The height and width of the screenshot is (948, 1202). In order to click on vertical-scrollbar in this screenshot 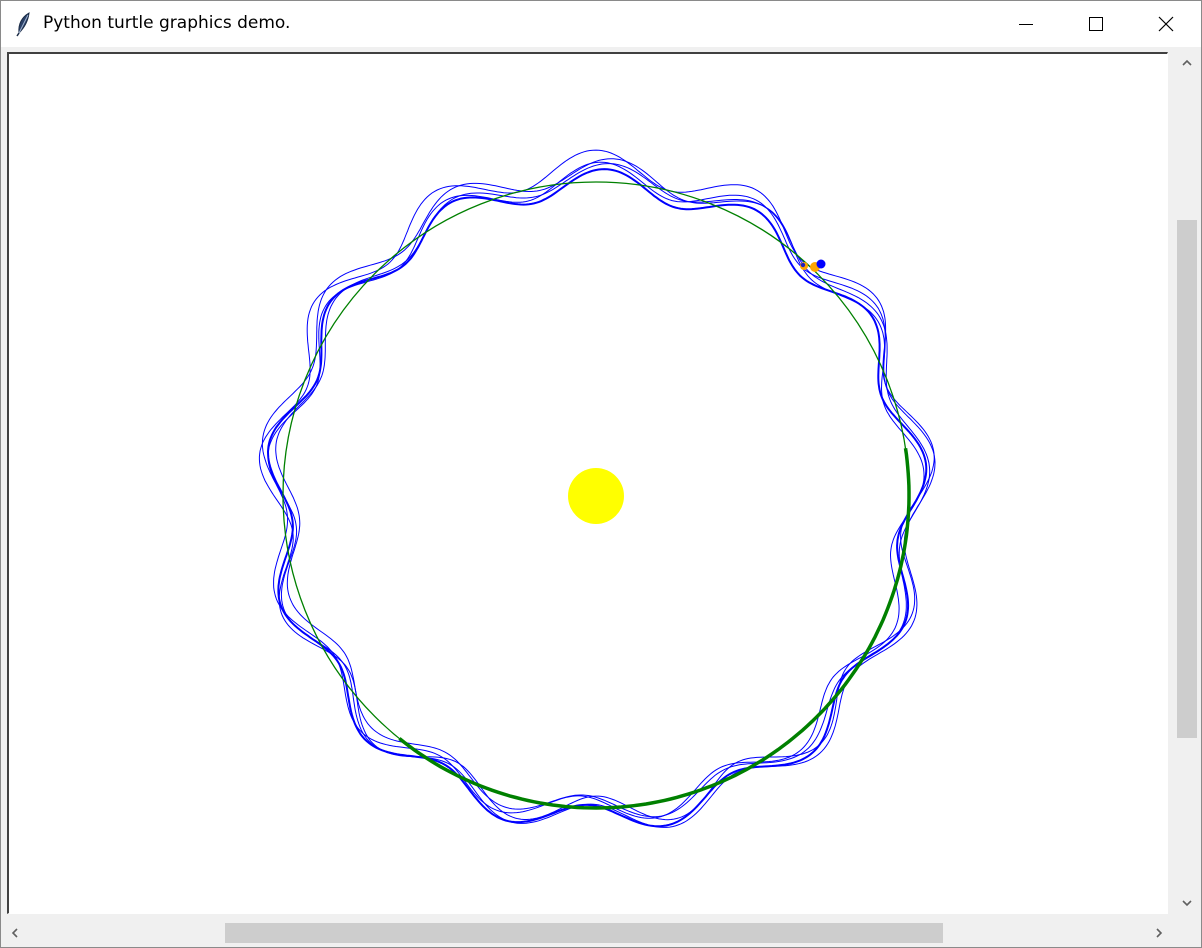, I will do `click(1187, 484)`.